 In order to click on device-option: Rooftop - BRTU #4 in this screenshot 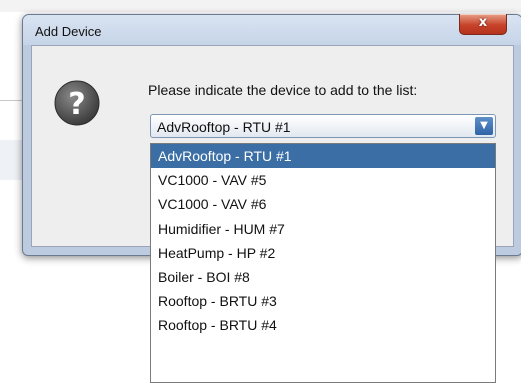, I will do `click(323, 325)`.